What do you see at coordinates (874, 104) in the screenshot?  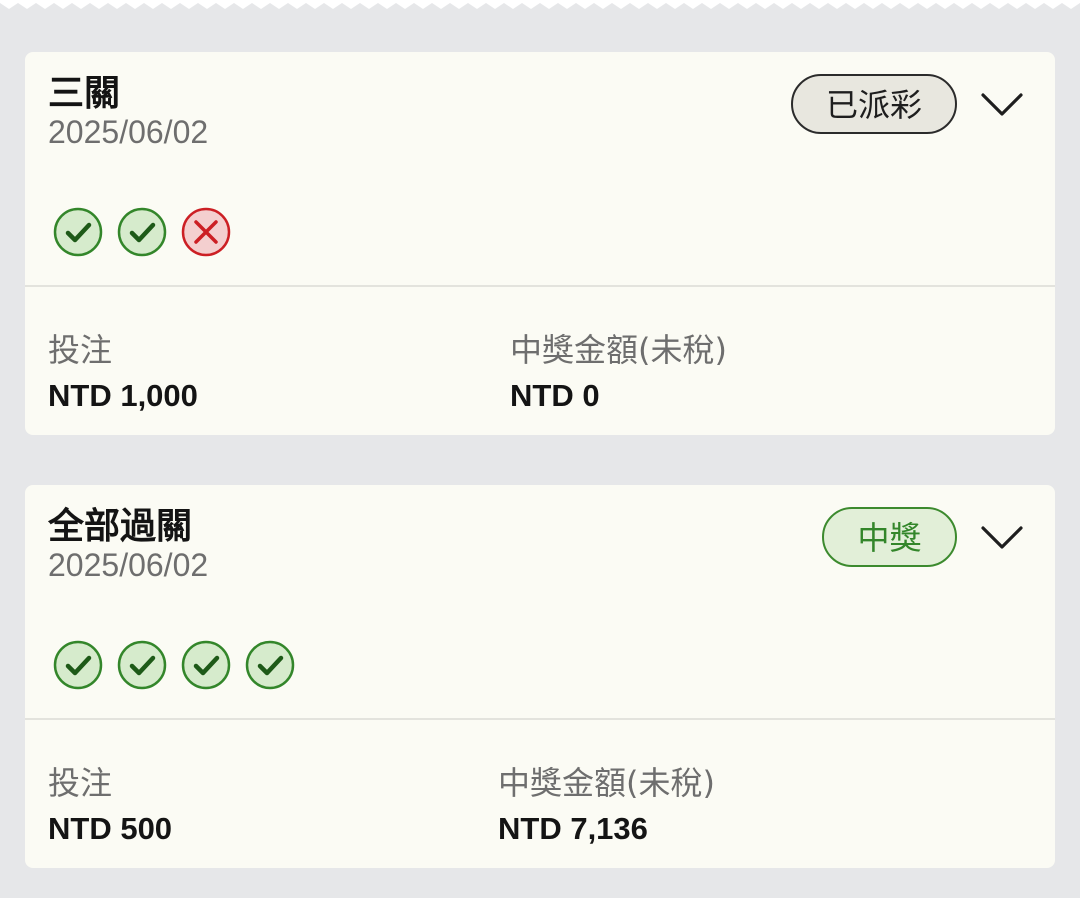 I see `status-badge: 已派彩` at bounding box center [874, 104].